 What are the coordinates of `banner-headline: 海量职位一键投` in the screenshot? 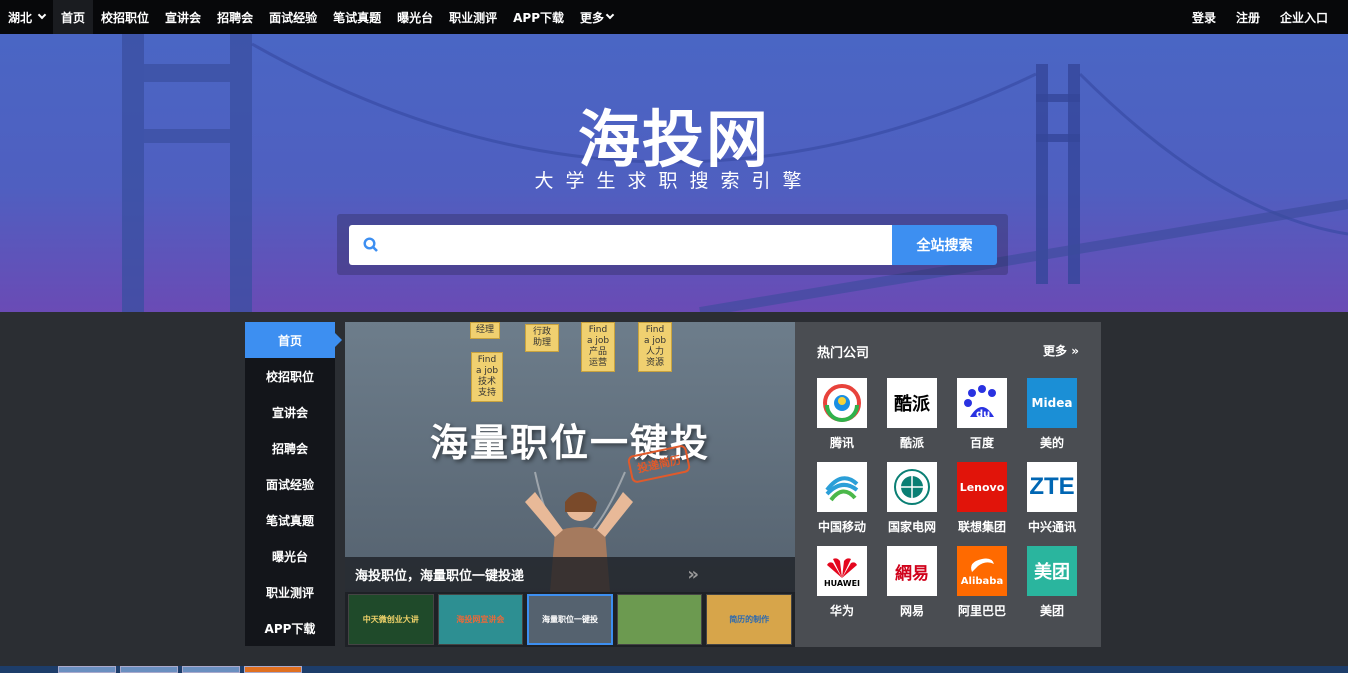 It's located at (569, 442).